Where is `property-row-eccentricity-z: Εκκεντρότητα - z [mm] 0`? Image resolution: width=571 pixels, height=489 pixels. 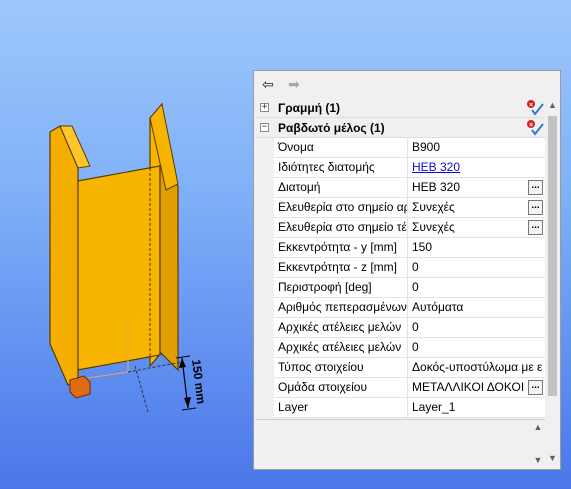 property-row-eccentricity-z: Εκκεντρότητα - z [mm] 0 is located at coordinates (409, 268).